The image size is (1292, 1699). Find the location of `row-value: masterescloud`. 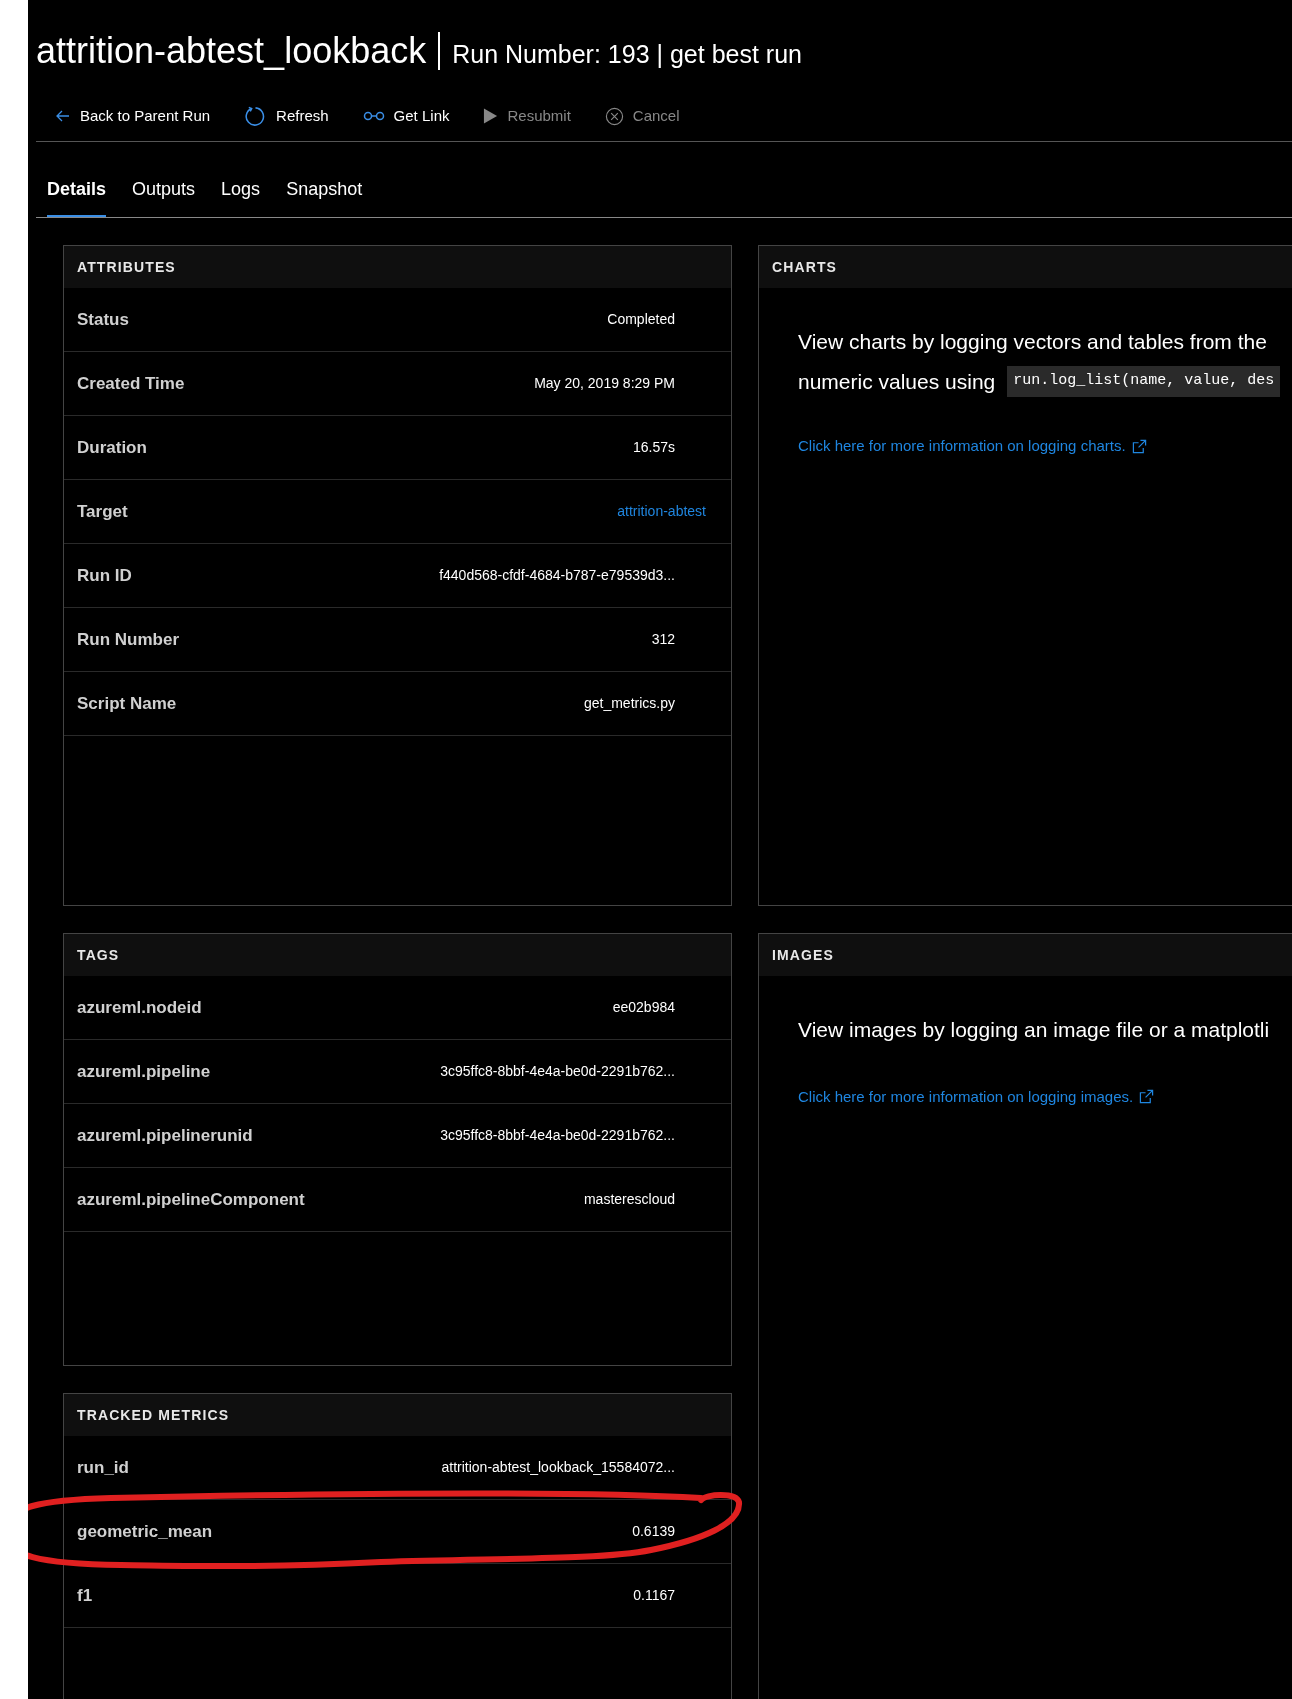

row-value: masterescloud is located at coordinates (629, 1199).